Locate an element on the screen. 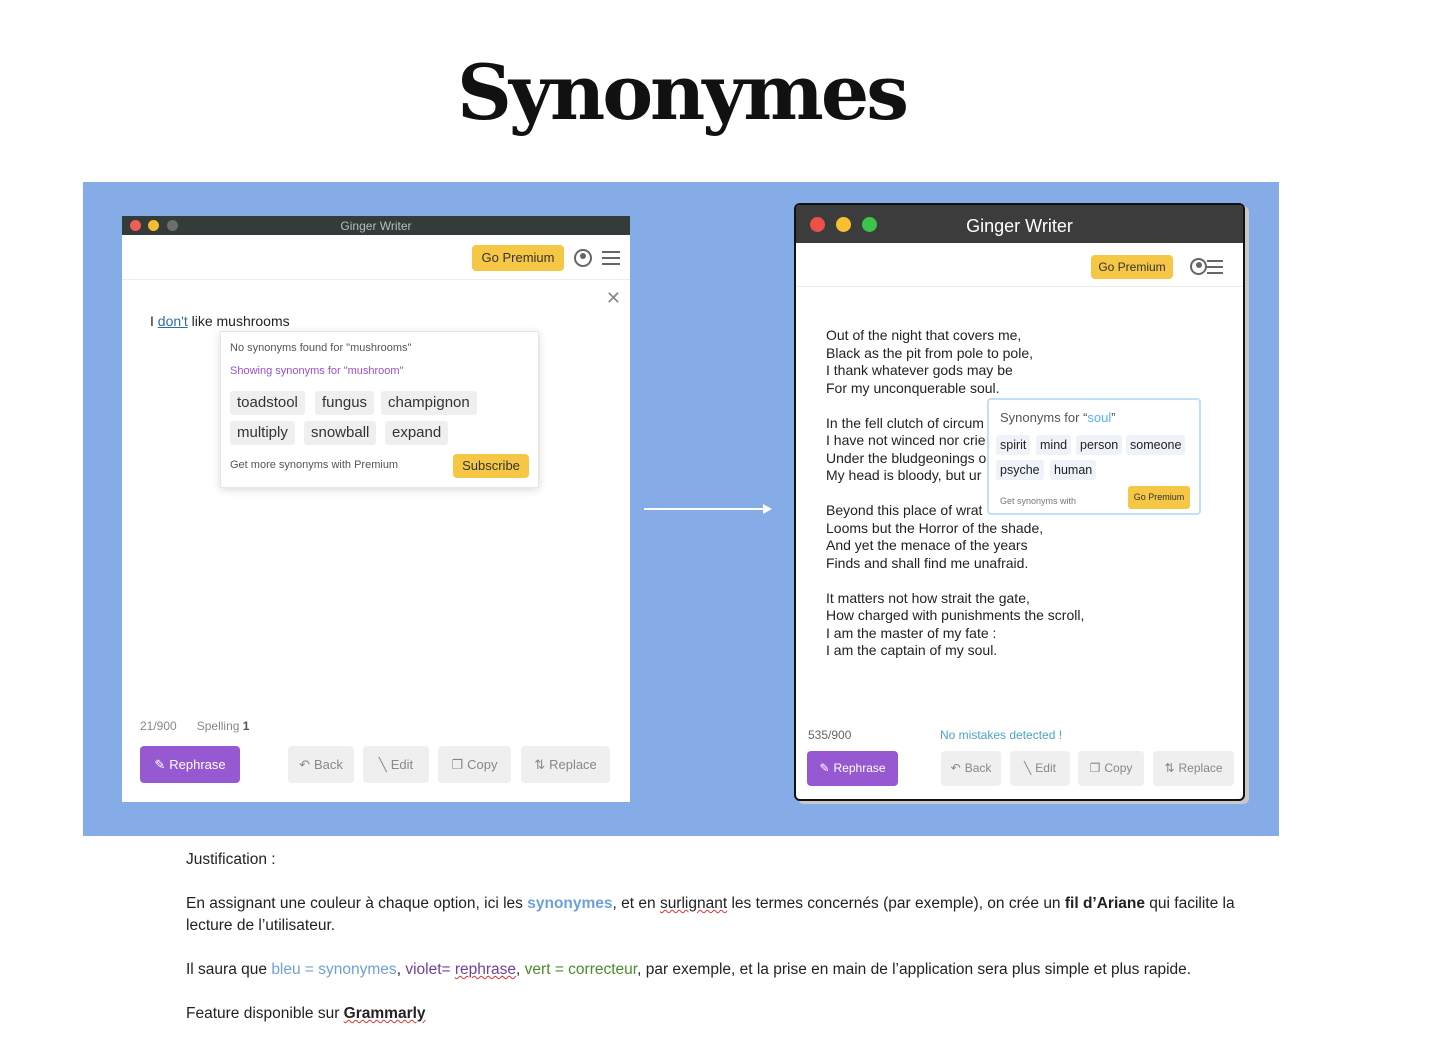  premium-upsell-text: Get synonyms with is located at coordinates (1038, 501).